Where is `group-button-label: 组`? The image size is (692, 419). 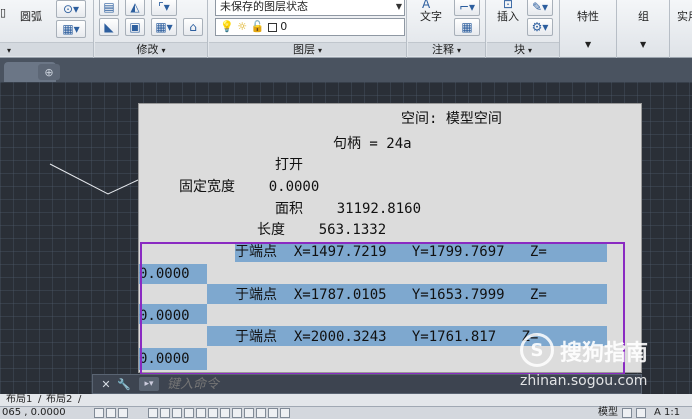 group-button-label: 组 is located at coordinates (643, 16).